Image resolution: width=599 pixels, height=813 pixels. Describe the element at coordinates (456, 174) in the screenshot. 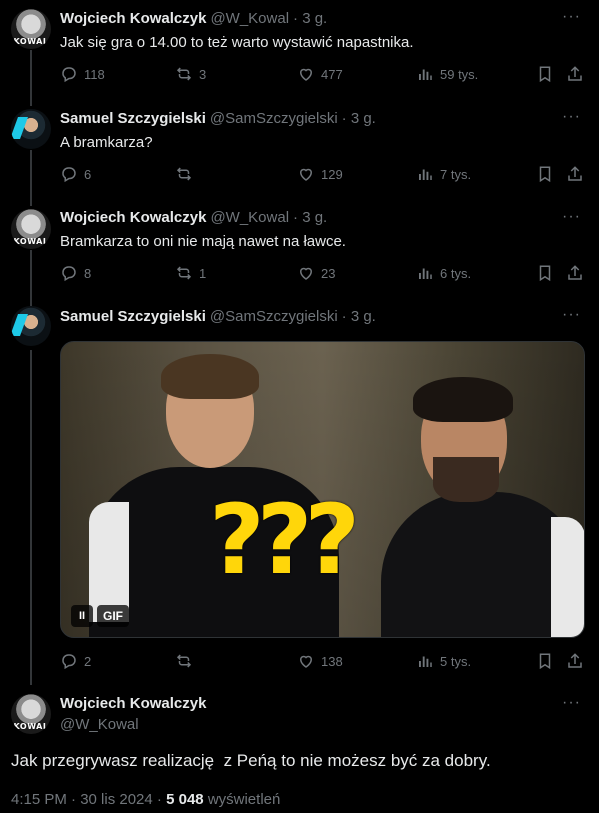

I see `views-count: 7 tys.` at that location.